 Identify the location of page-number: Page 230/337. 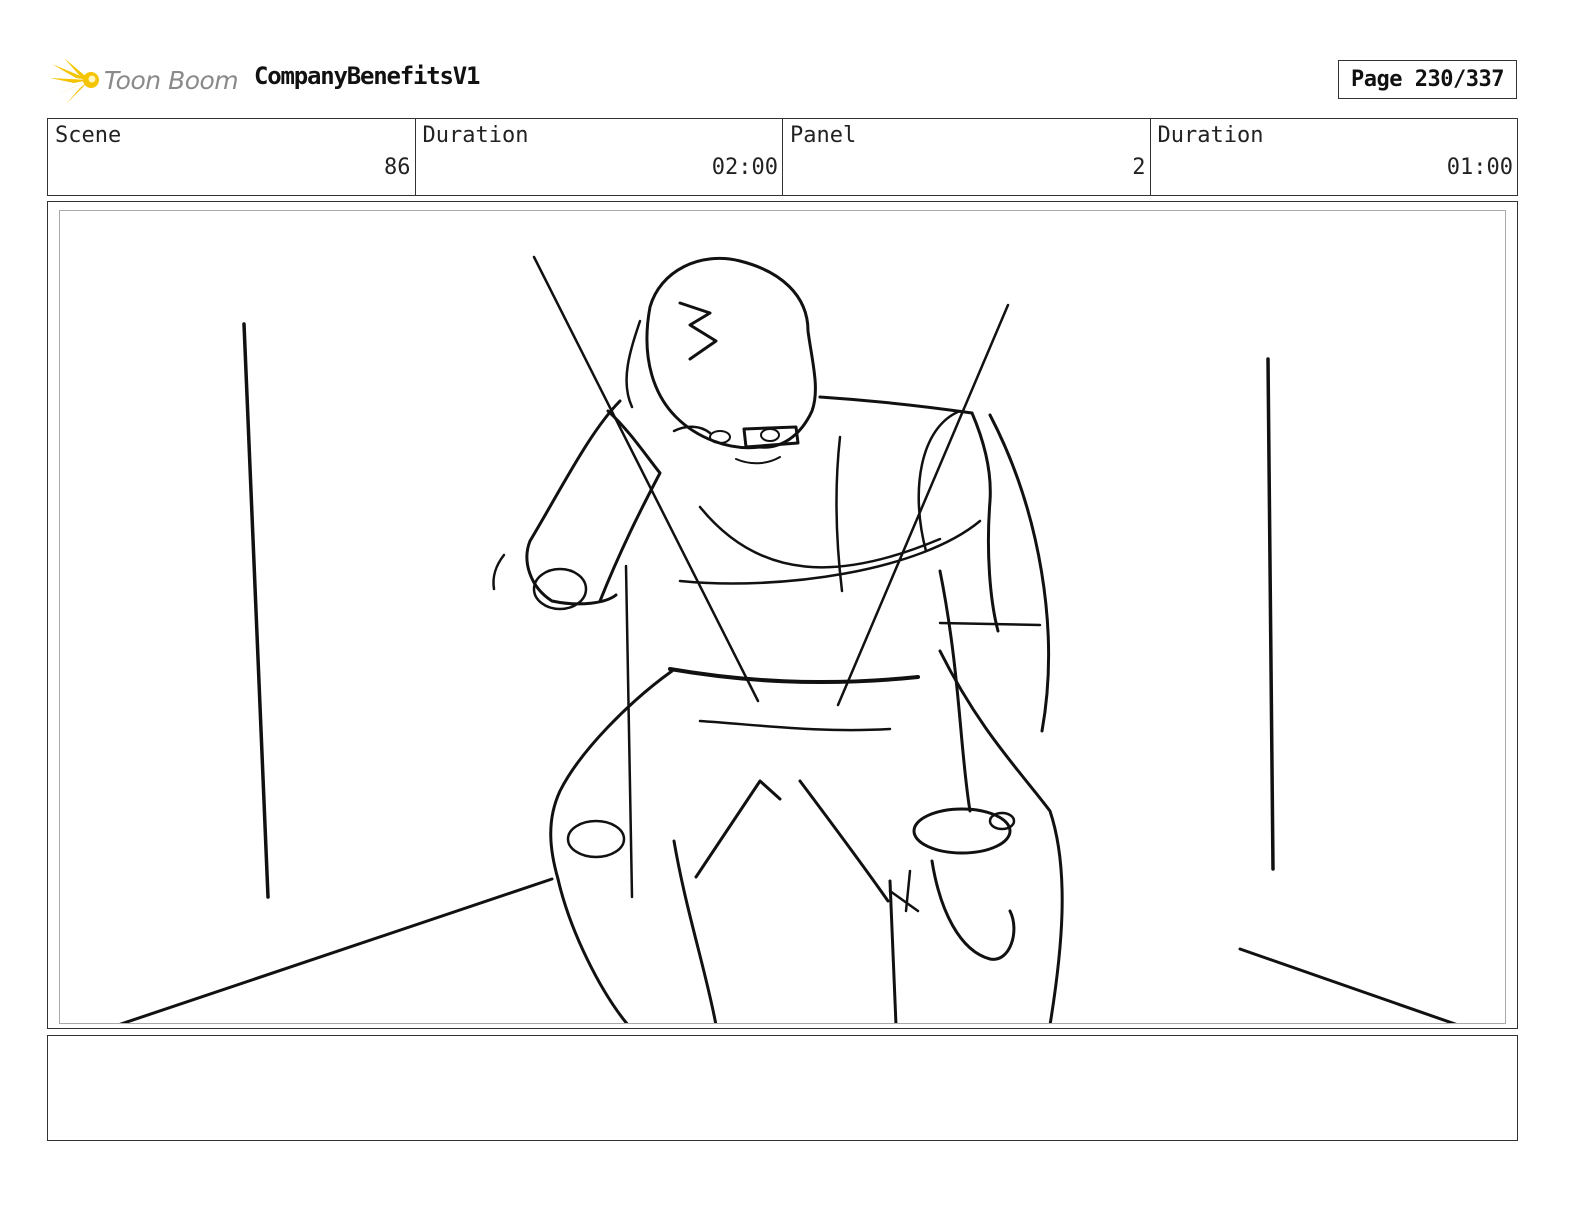
(1427, 79).